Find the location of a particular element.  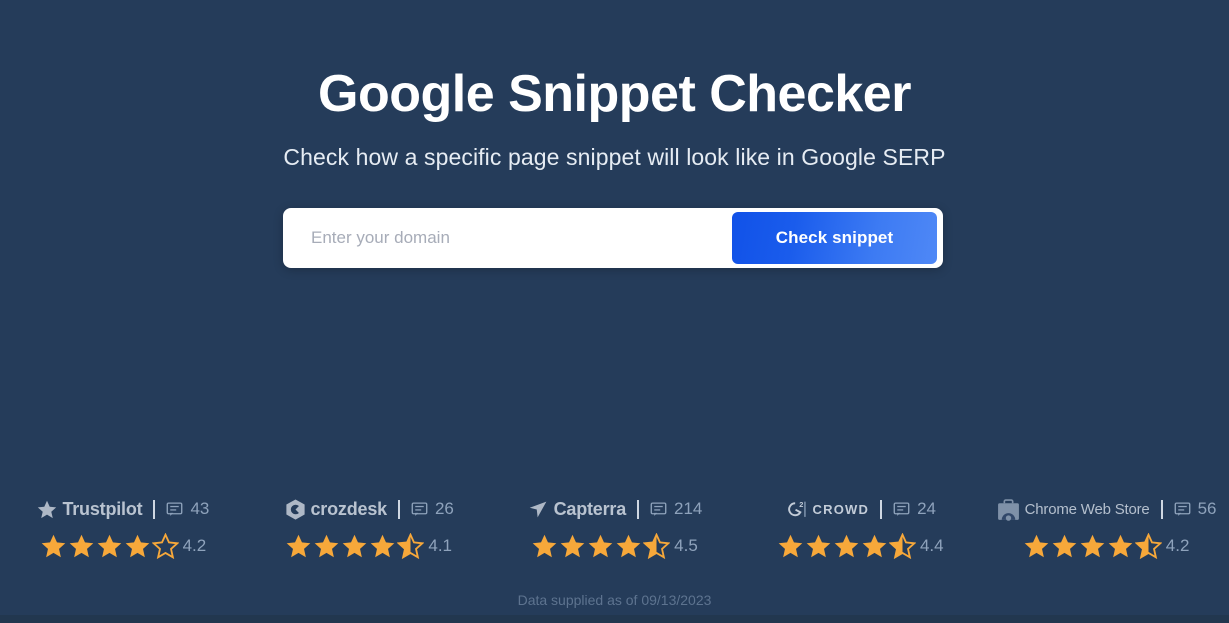

reviews-group: 26 is located at coordinates (432, 509).